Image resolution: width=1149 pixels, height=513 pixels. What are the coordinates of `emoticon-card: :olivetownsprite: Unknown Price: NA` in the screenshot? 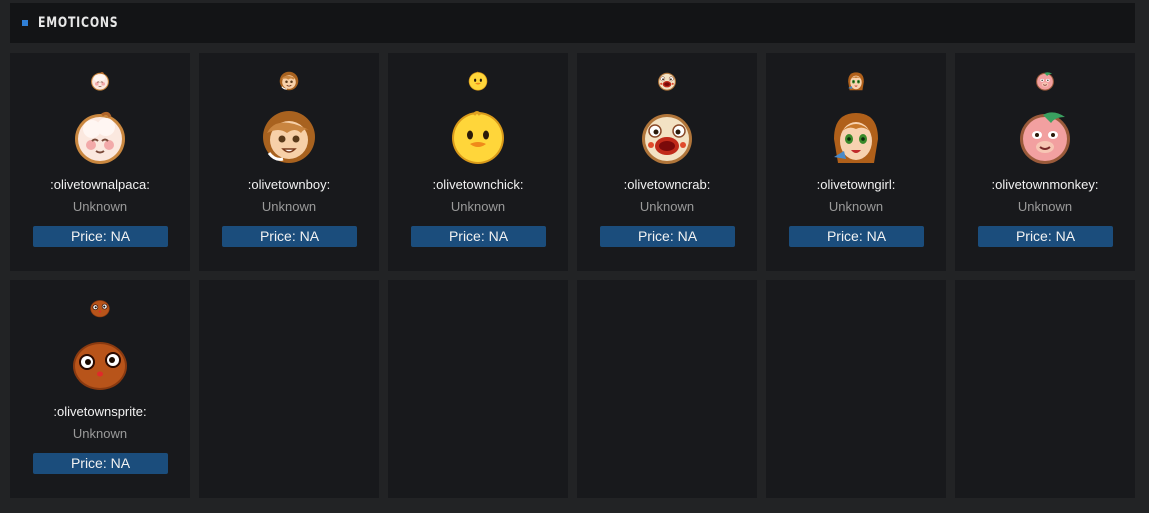 It's located at (100, 389).